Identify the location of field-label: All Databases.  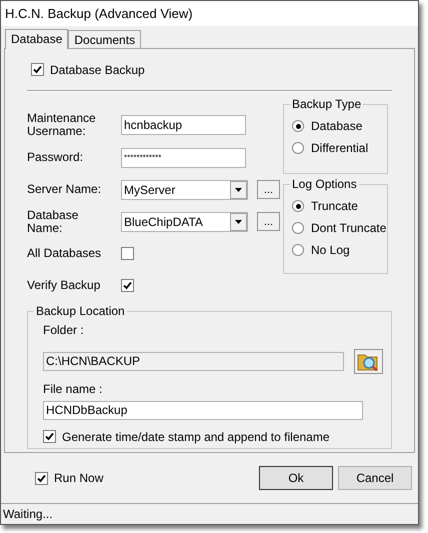
(64, 253).